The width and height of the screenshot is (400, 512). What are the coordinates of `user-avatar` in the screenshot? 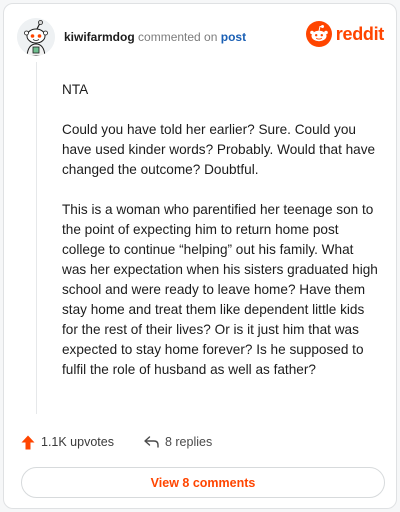 It's located at (36, 37).